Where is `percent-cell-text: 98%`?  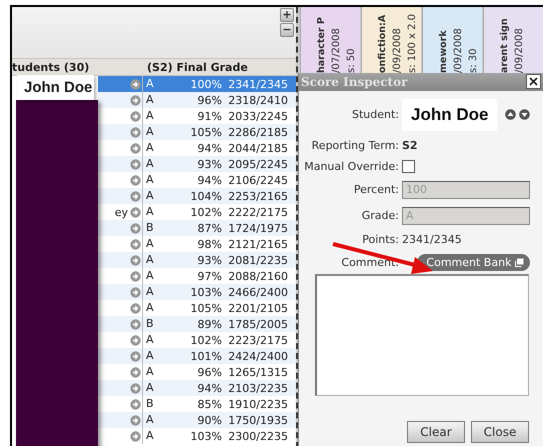
percent-cell-text: 98% is located at coordinates (209, 244).